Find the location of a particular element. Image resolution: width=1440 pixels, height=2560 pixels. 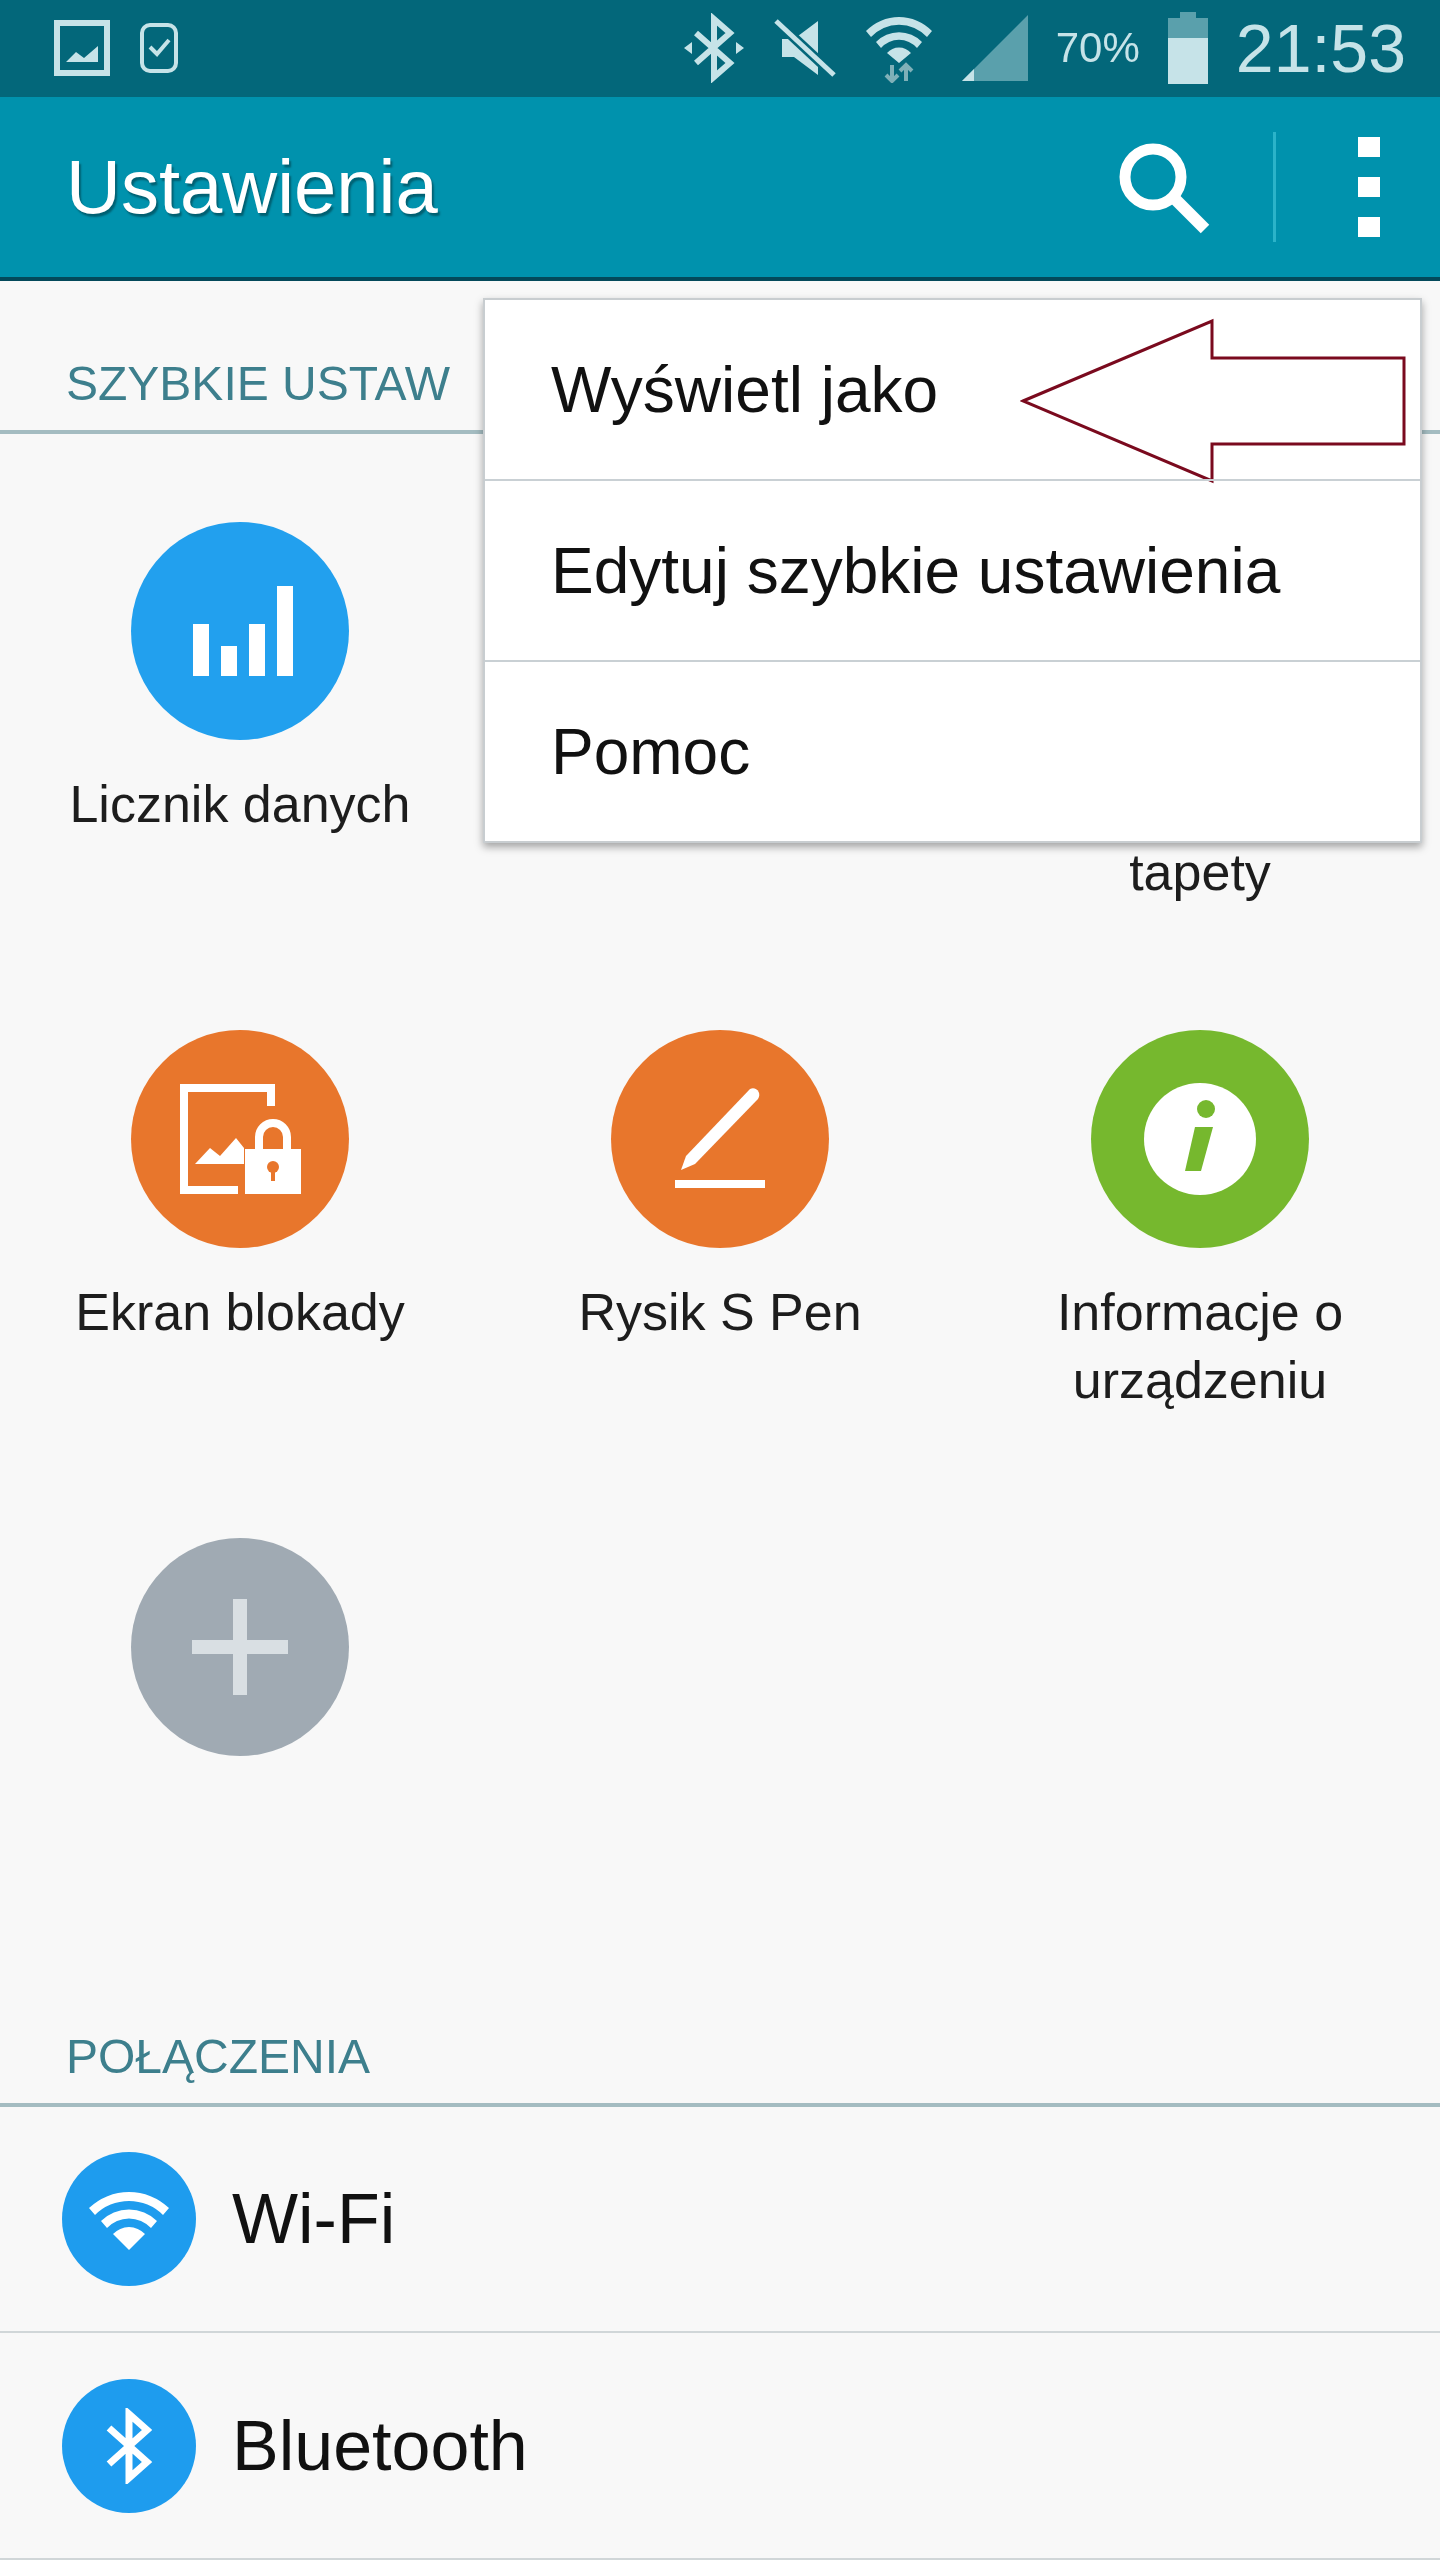

menu-item: Edytuj szybkie ustawienia is located at coordinates (952, 569).